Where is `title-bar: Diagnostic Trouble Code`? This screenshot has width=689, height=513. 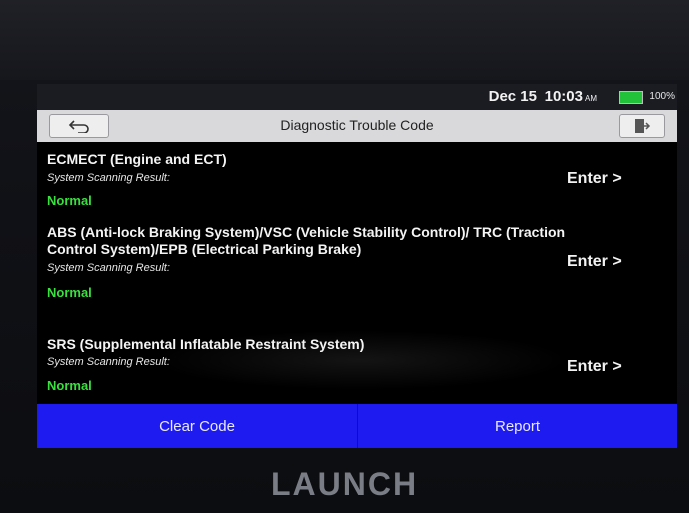
title-bar: Diagnostic Trouble Code is located at coordinates (357, 126).